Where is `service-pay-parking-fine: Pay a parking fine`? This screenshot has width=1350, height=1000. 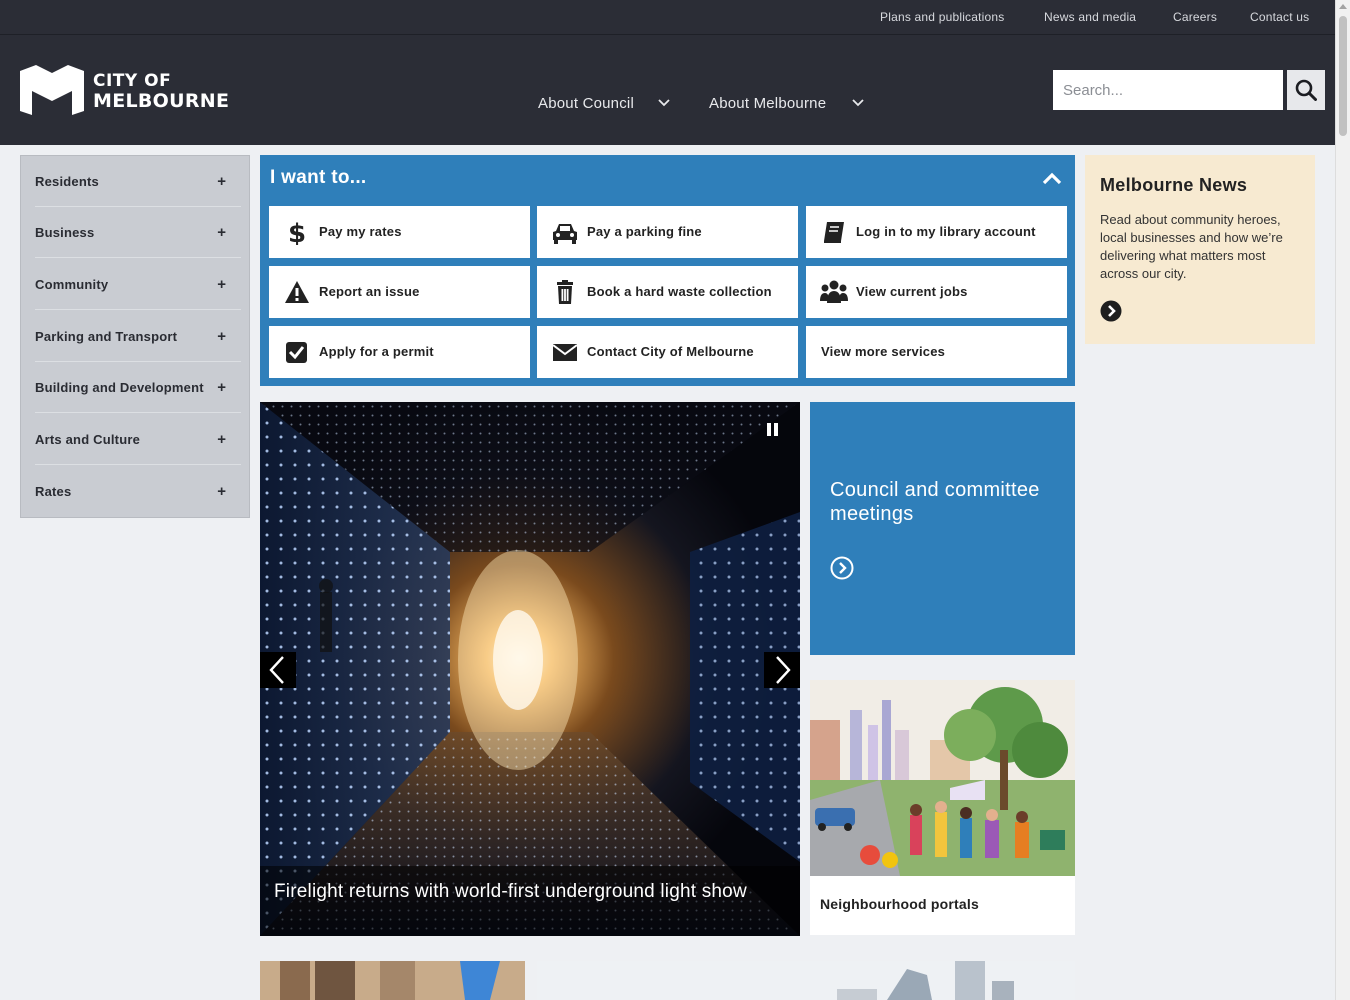
service-pay-parking-fine: Pay a parking fine is located at coordinates (667, 232).